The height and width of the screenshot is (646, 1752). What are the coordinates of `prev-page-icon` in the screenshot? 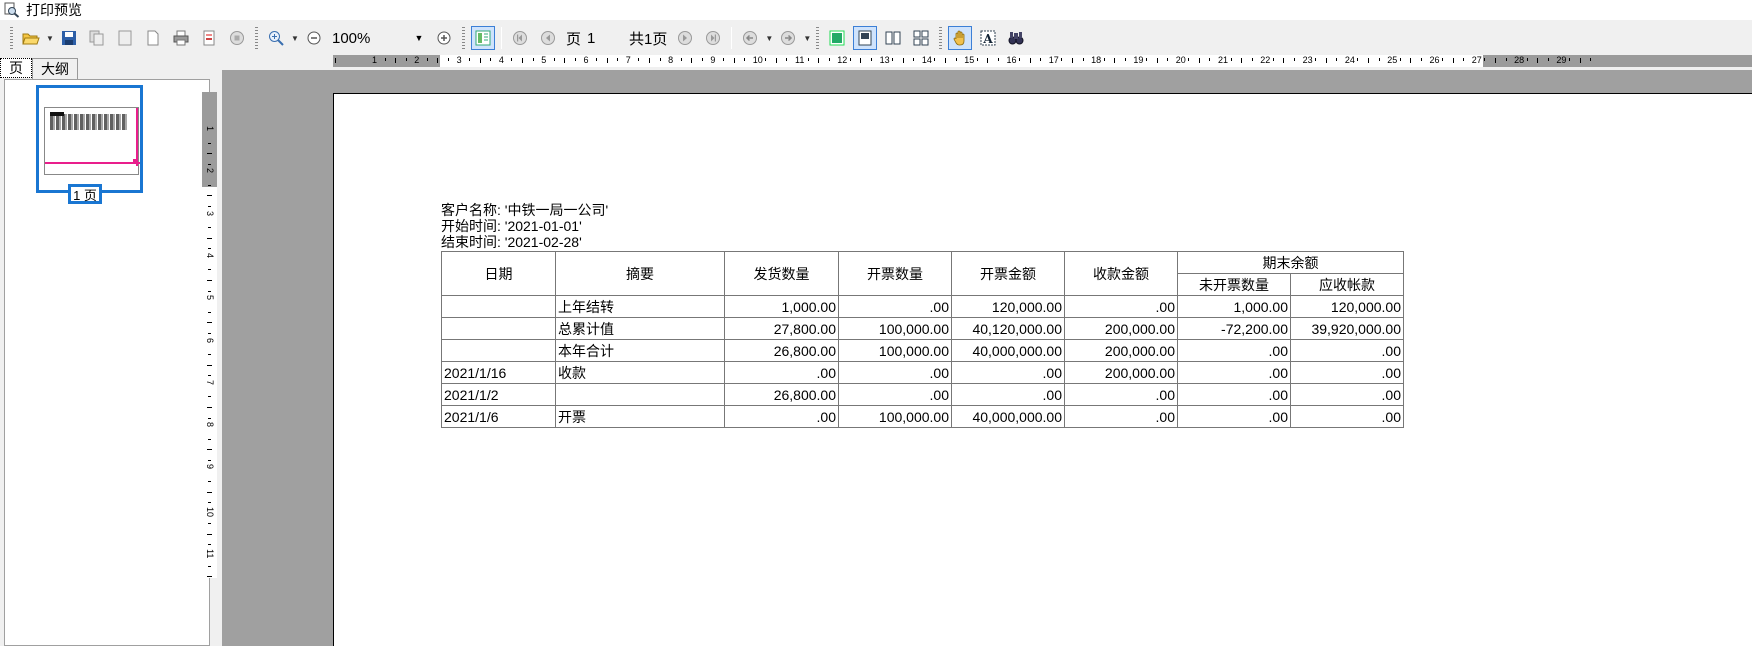 It's located at (548, 38).